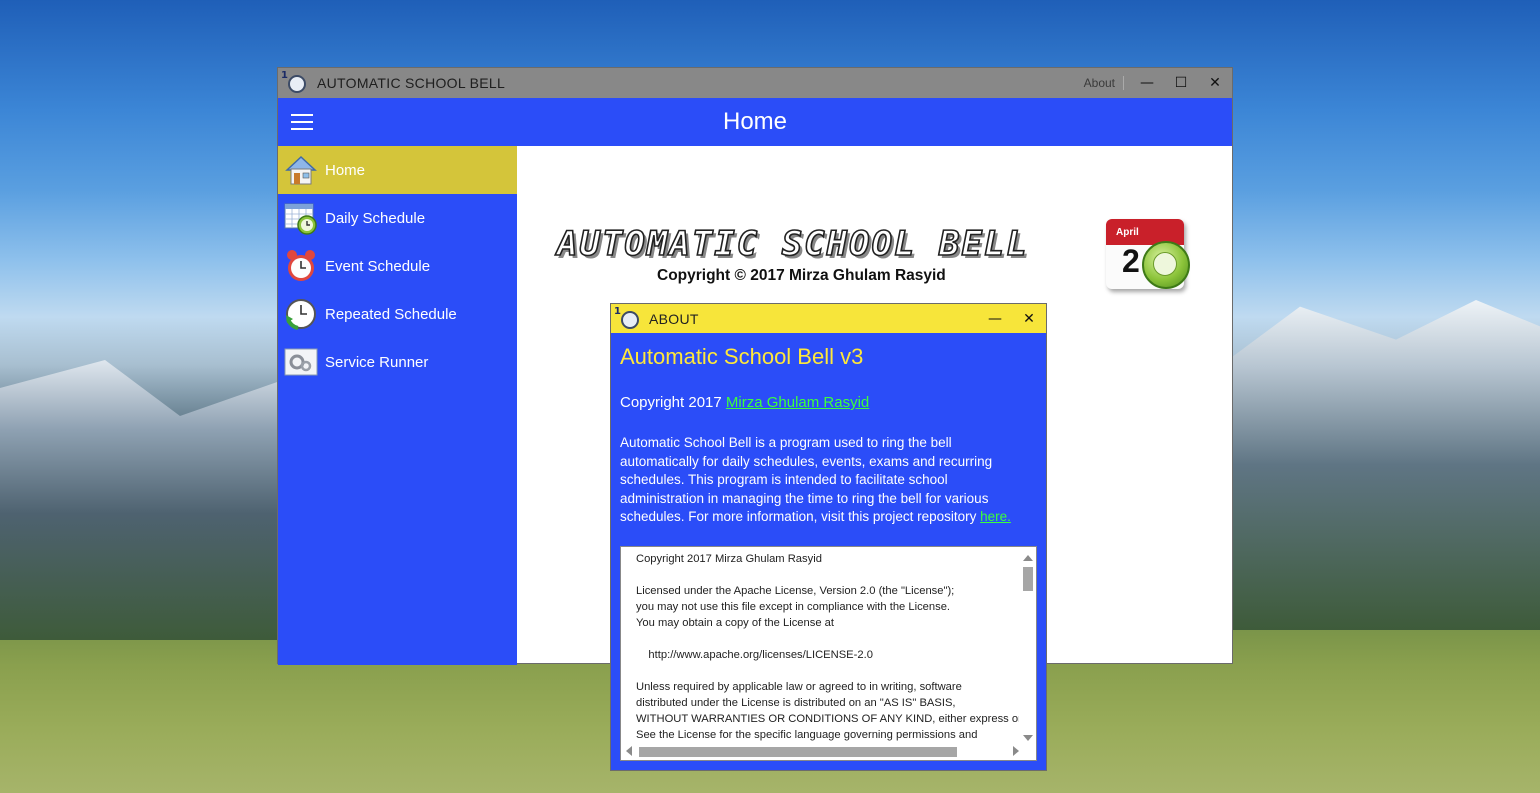 This screenshot has height=793, width=1540. I want to click on scroll-up-icon, so click(1028, 558).